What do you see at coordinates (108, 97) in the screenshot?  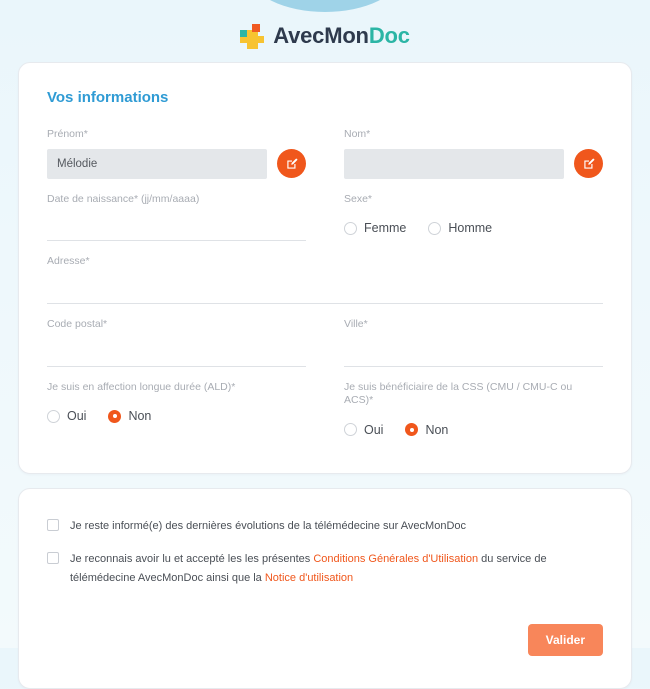 I see `page-title: Vos informations` at bounding box center [108, 97].